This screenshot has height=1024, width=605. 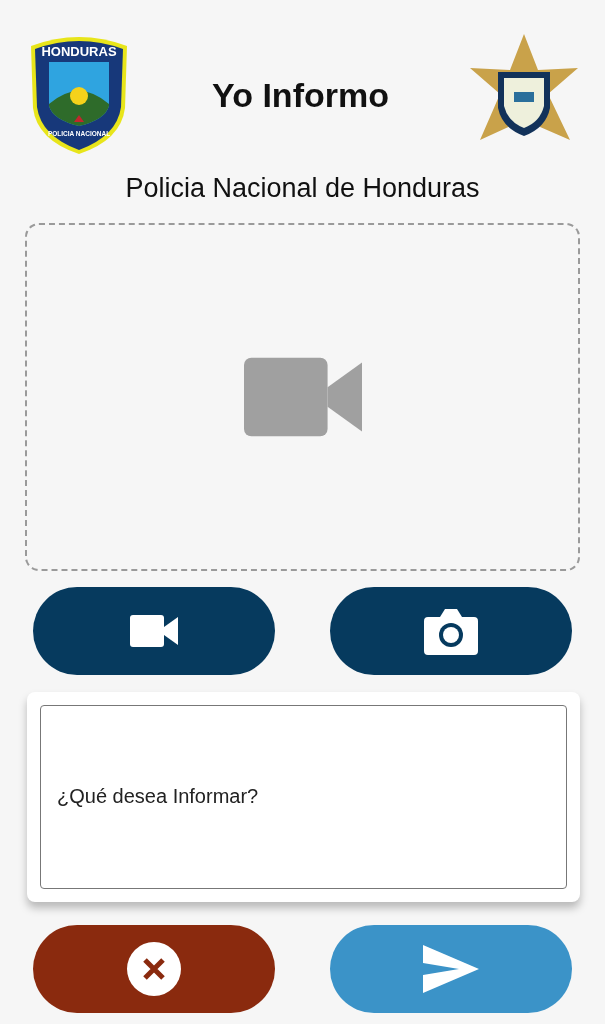 What do you see at coordinates (154, 968) in the screenshot?
I see `close-icon` at bounding box center [154, 968].